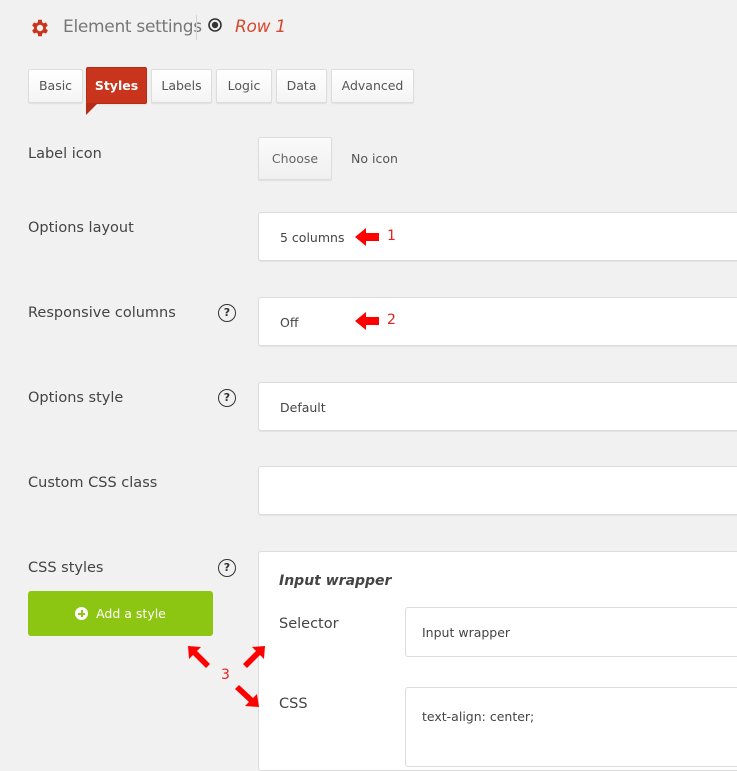 This screenshot has width=737, height=771. Describe the element at coordinates (116, 85) in the screenshot. I see `tab-styles: Styles` at that location.